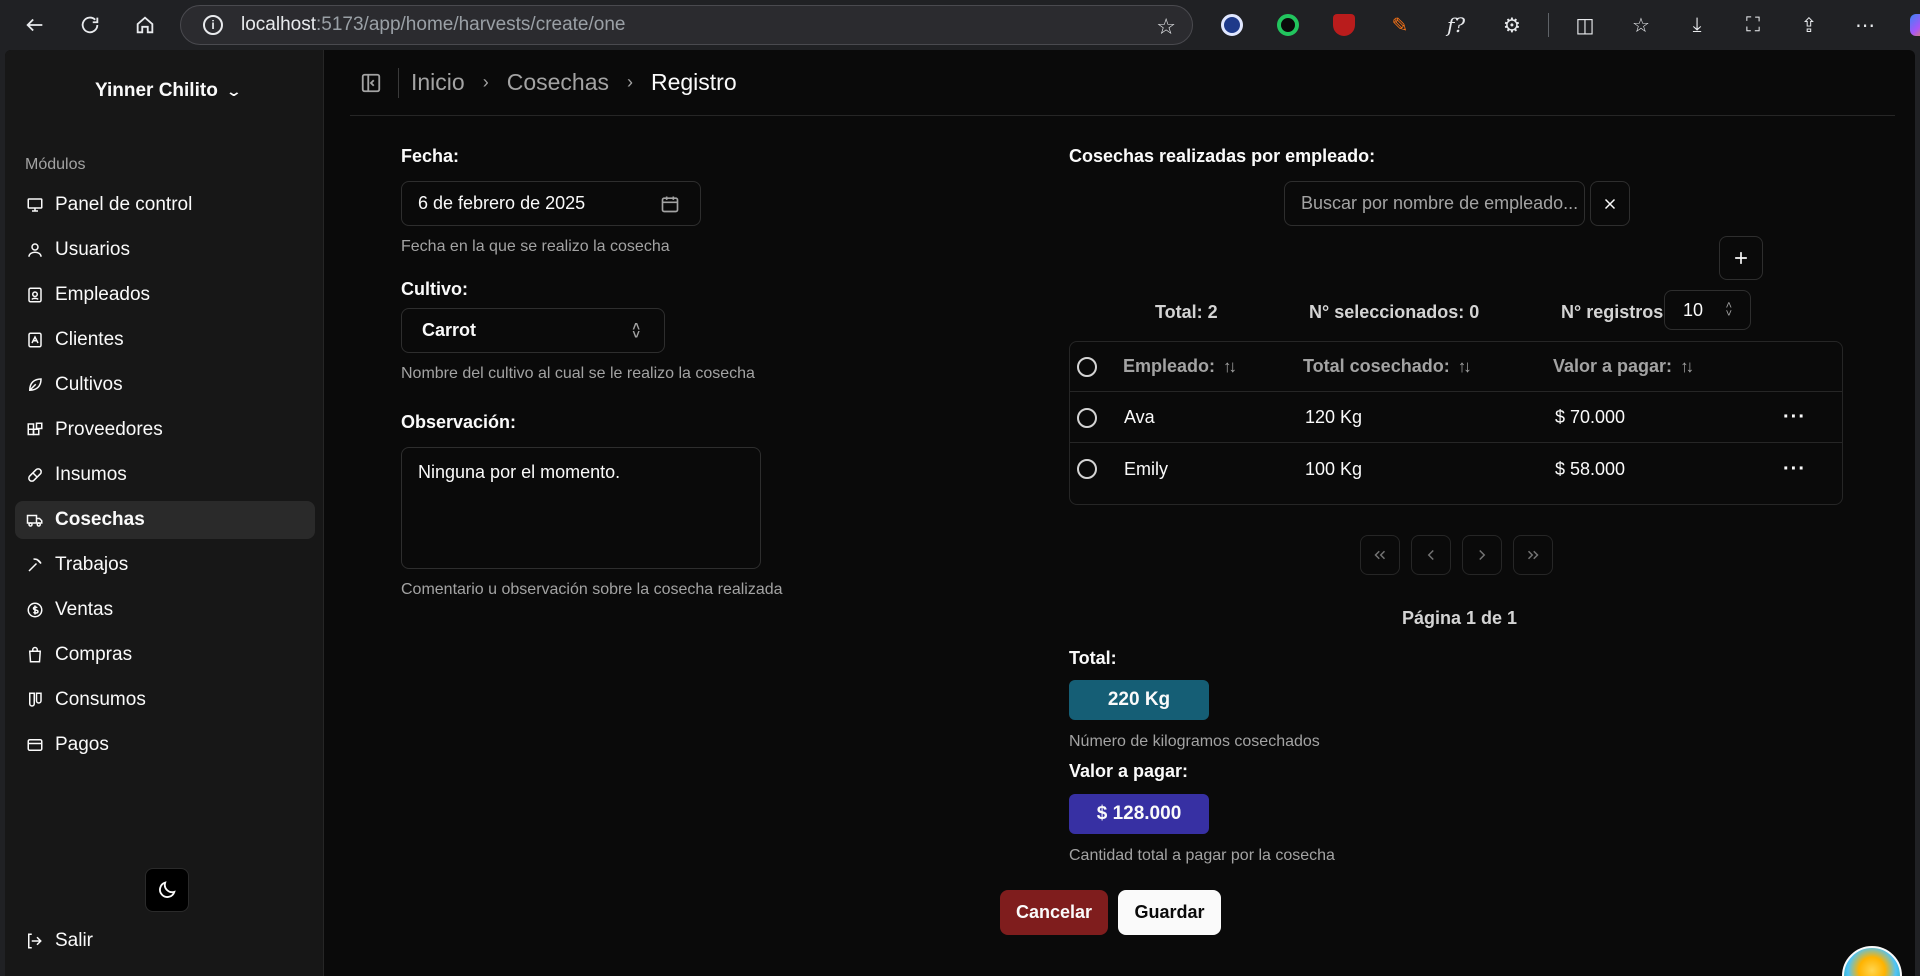 The height and width of the screenshot is (976, 1920). What do you see at coordinates (165, 250) in the screenshot?
I see `sidebar-item-users: Usuarios` at bounding box center [165, 250].